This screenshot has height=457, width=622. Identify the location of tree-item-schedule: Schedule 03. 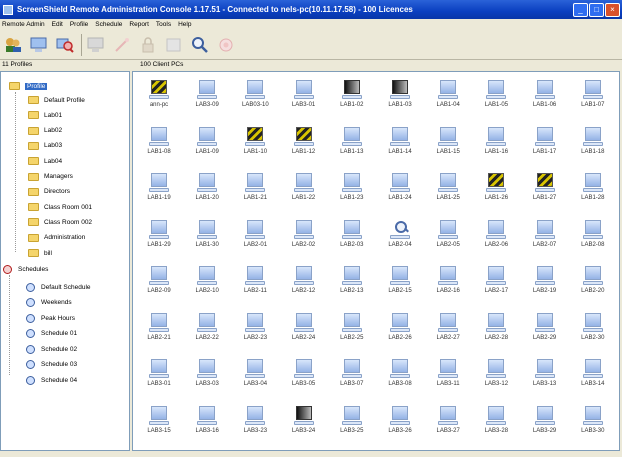
(51, 365).